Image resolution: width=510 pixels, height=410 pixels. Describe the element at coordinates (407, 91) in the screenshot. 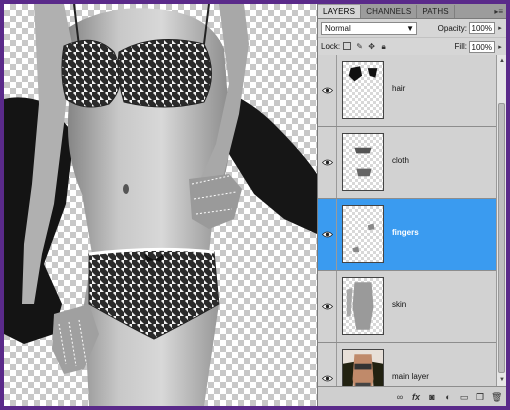

I see `layer-row-hair: hair` at that location.